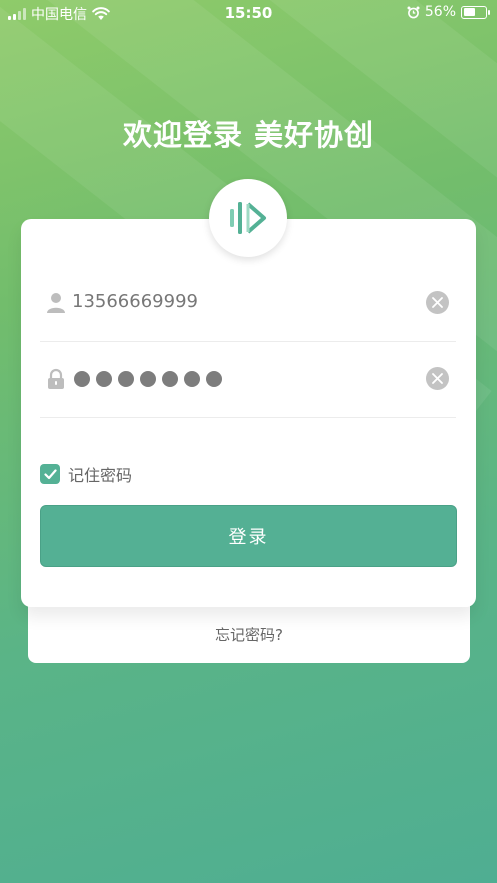 This screenshot has height=883, width=497. What do you see at coordinates (248, 13) in the screenshot?
I see `status-bar: 中国电信 15:50 56%` at bounding box center [248, 13].